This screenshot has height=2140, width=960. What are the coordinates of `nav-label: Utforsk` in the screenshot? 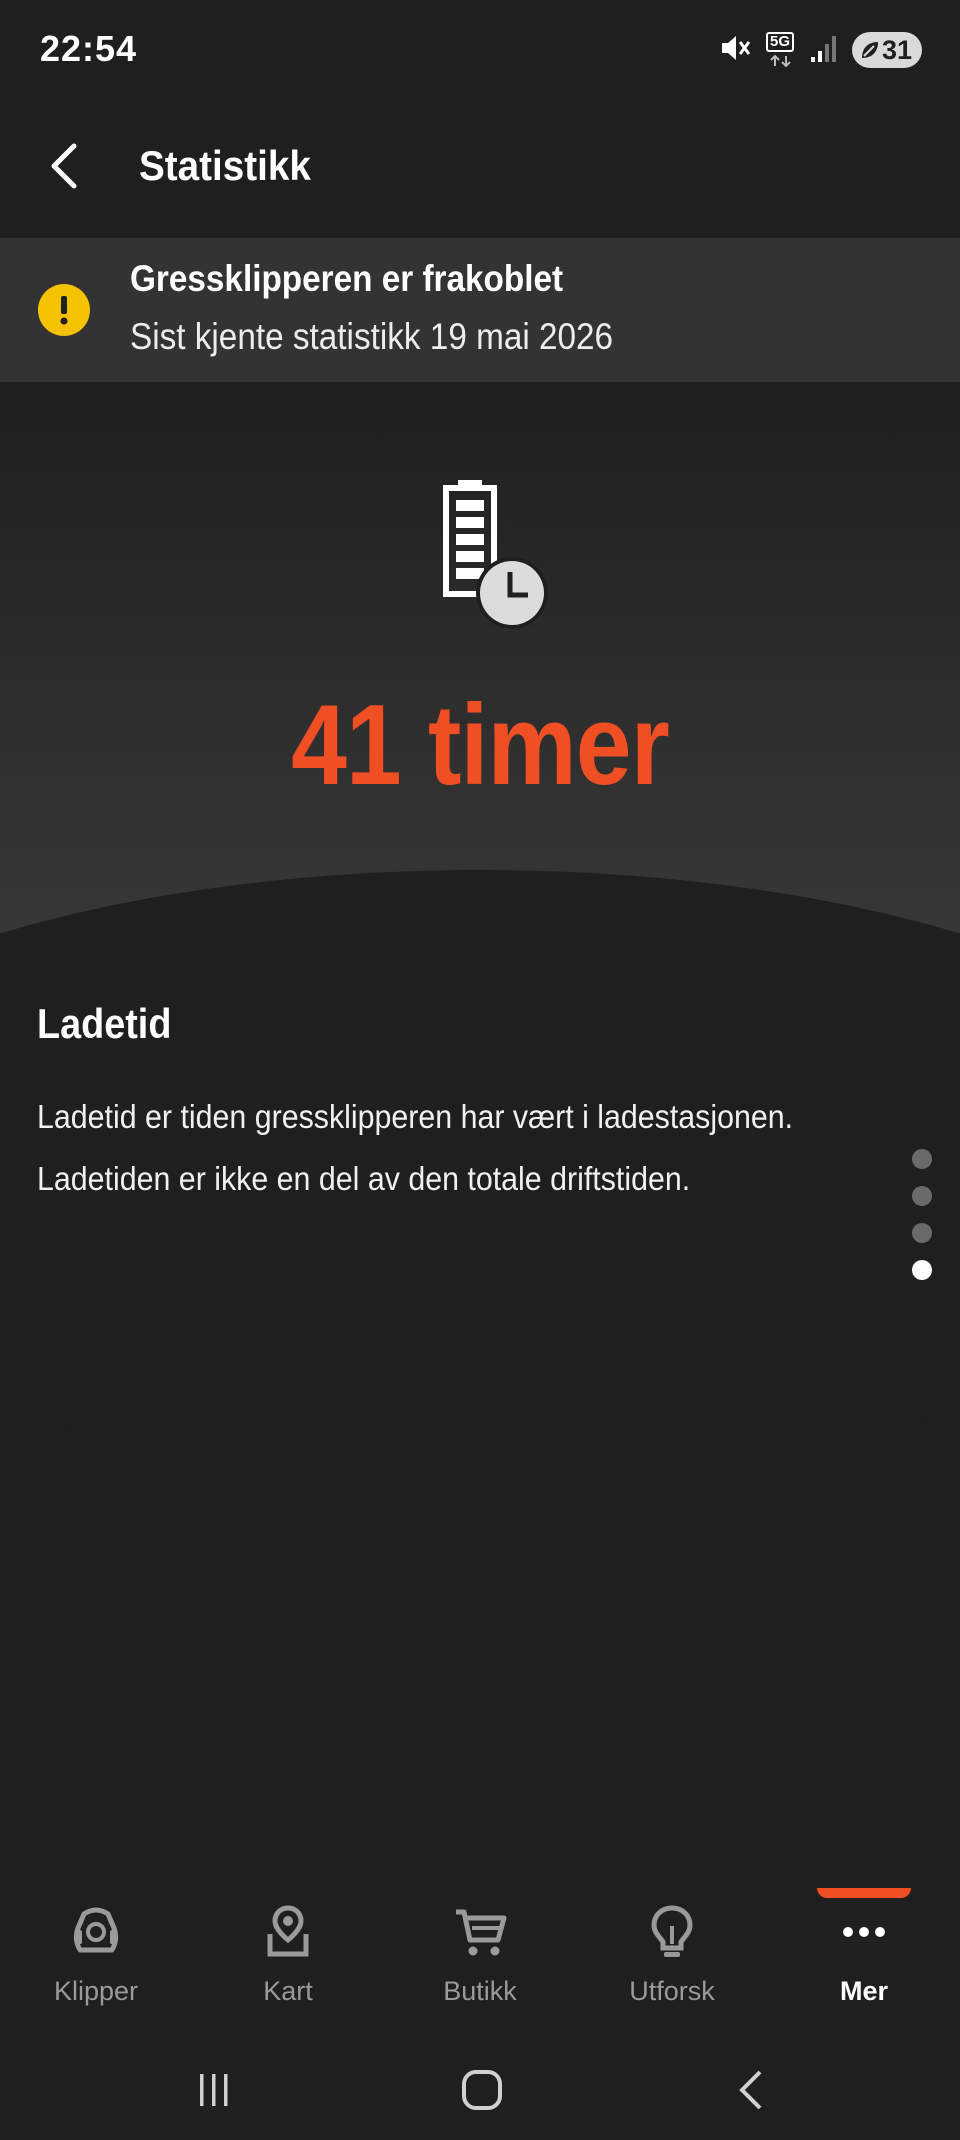 It's located at (672, 1991).